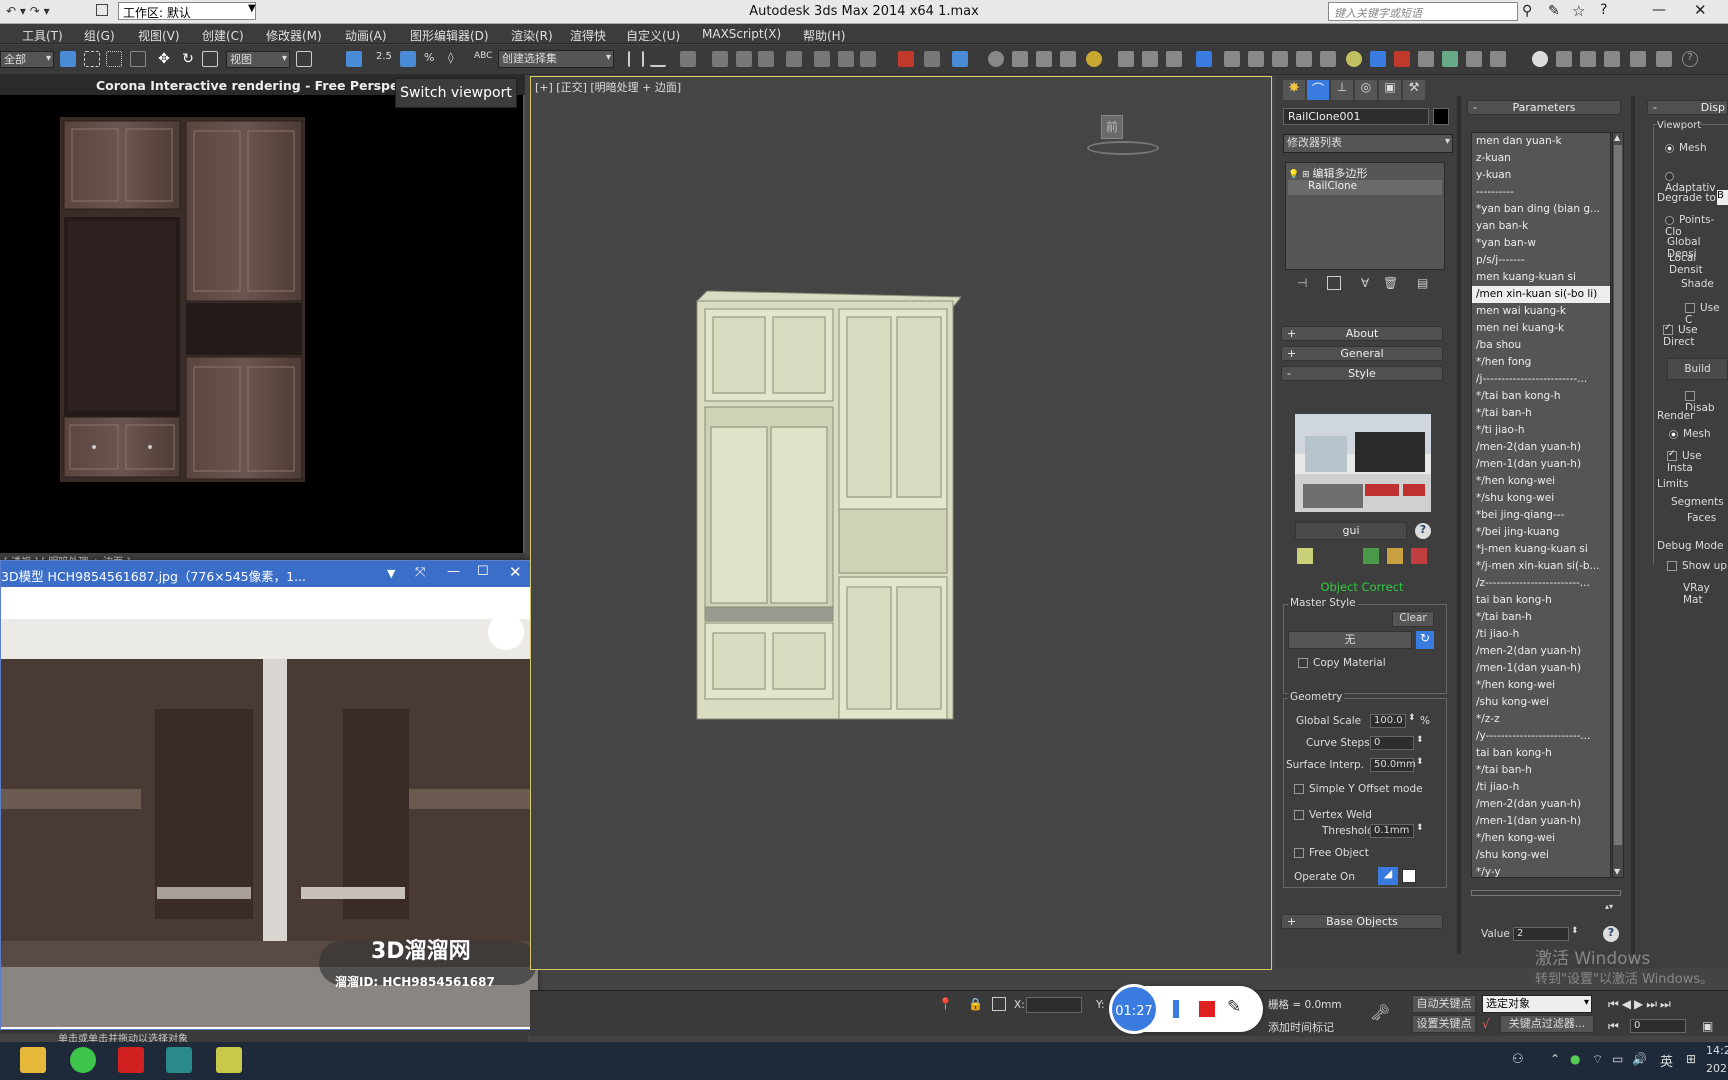  What do you see at coordinates (1541, 549) in the screenshot?
I see `parameter-item: *j-men kuang-kuan si` at bounding box center [1541, 549].